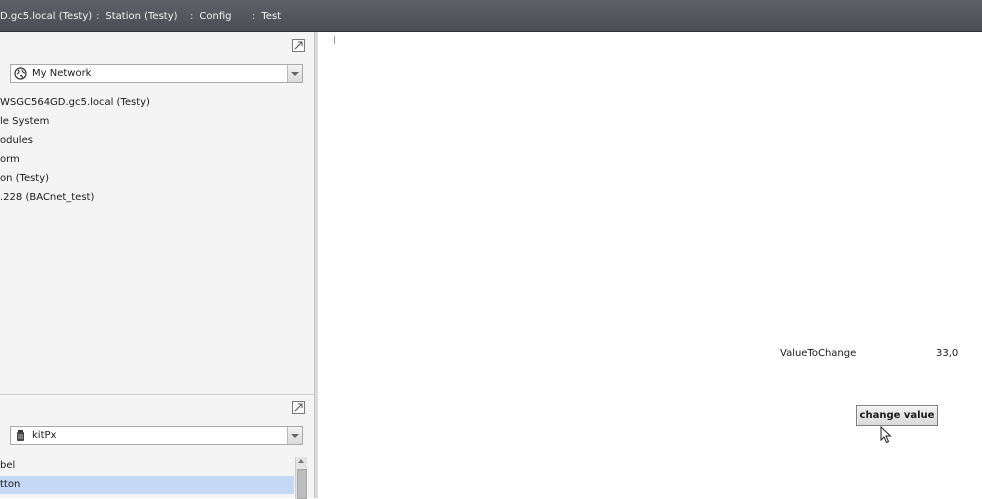  What do you see at coordinates (147, 485) in the screenshot?
I see `palette-item-button: tton` at bounding box center [147, 485].